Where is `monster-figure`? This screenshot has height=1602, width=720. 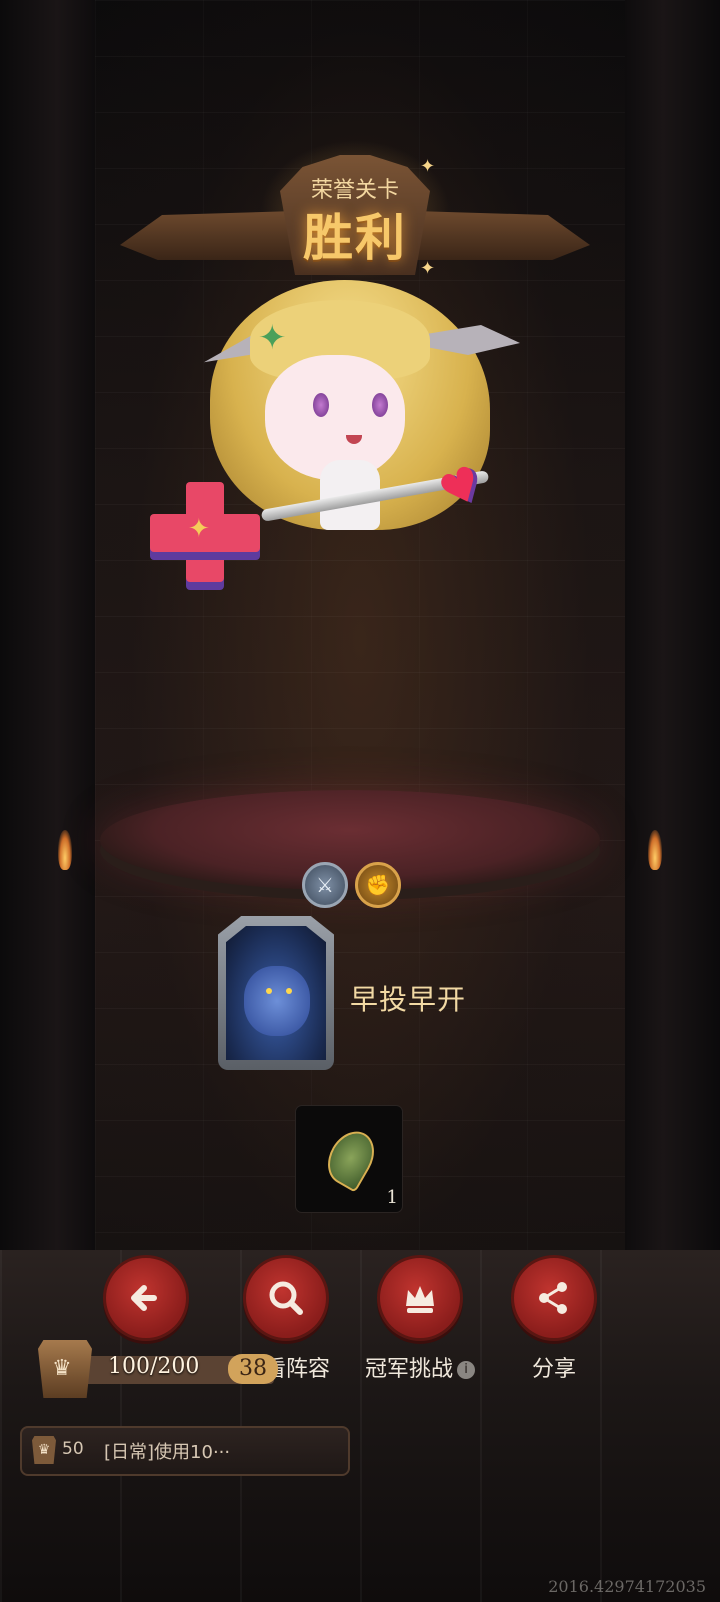
monster-figure is located at coordinates (277, 1001).